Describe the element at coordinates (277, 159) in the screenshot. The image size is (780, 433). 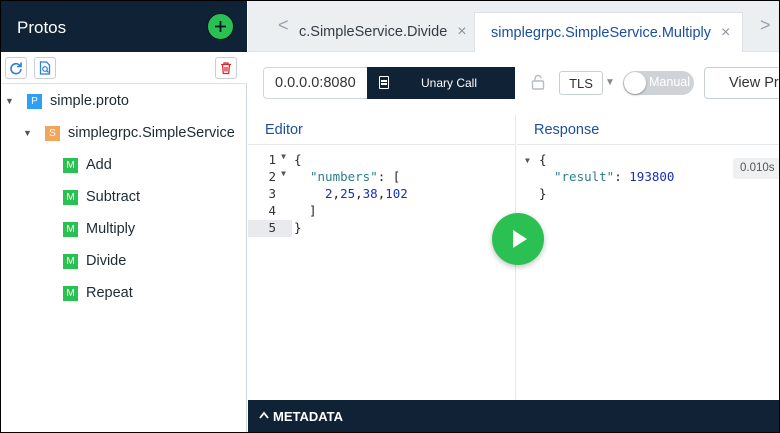
I see `line-number: 1 ▼` at that location.